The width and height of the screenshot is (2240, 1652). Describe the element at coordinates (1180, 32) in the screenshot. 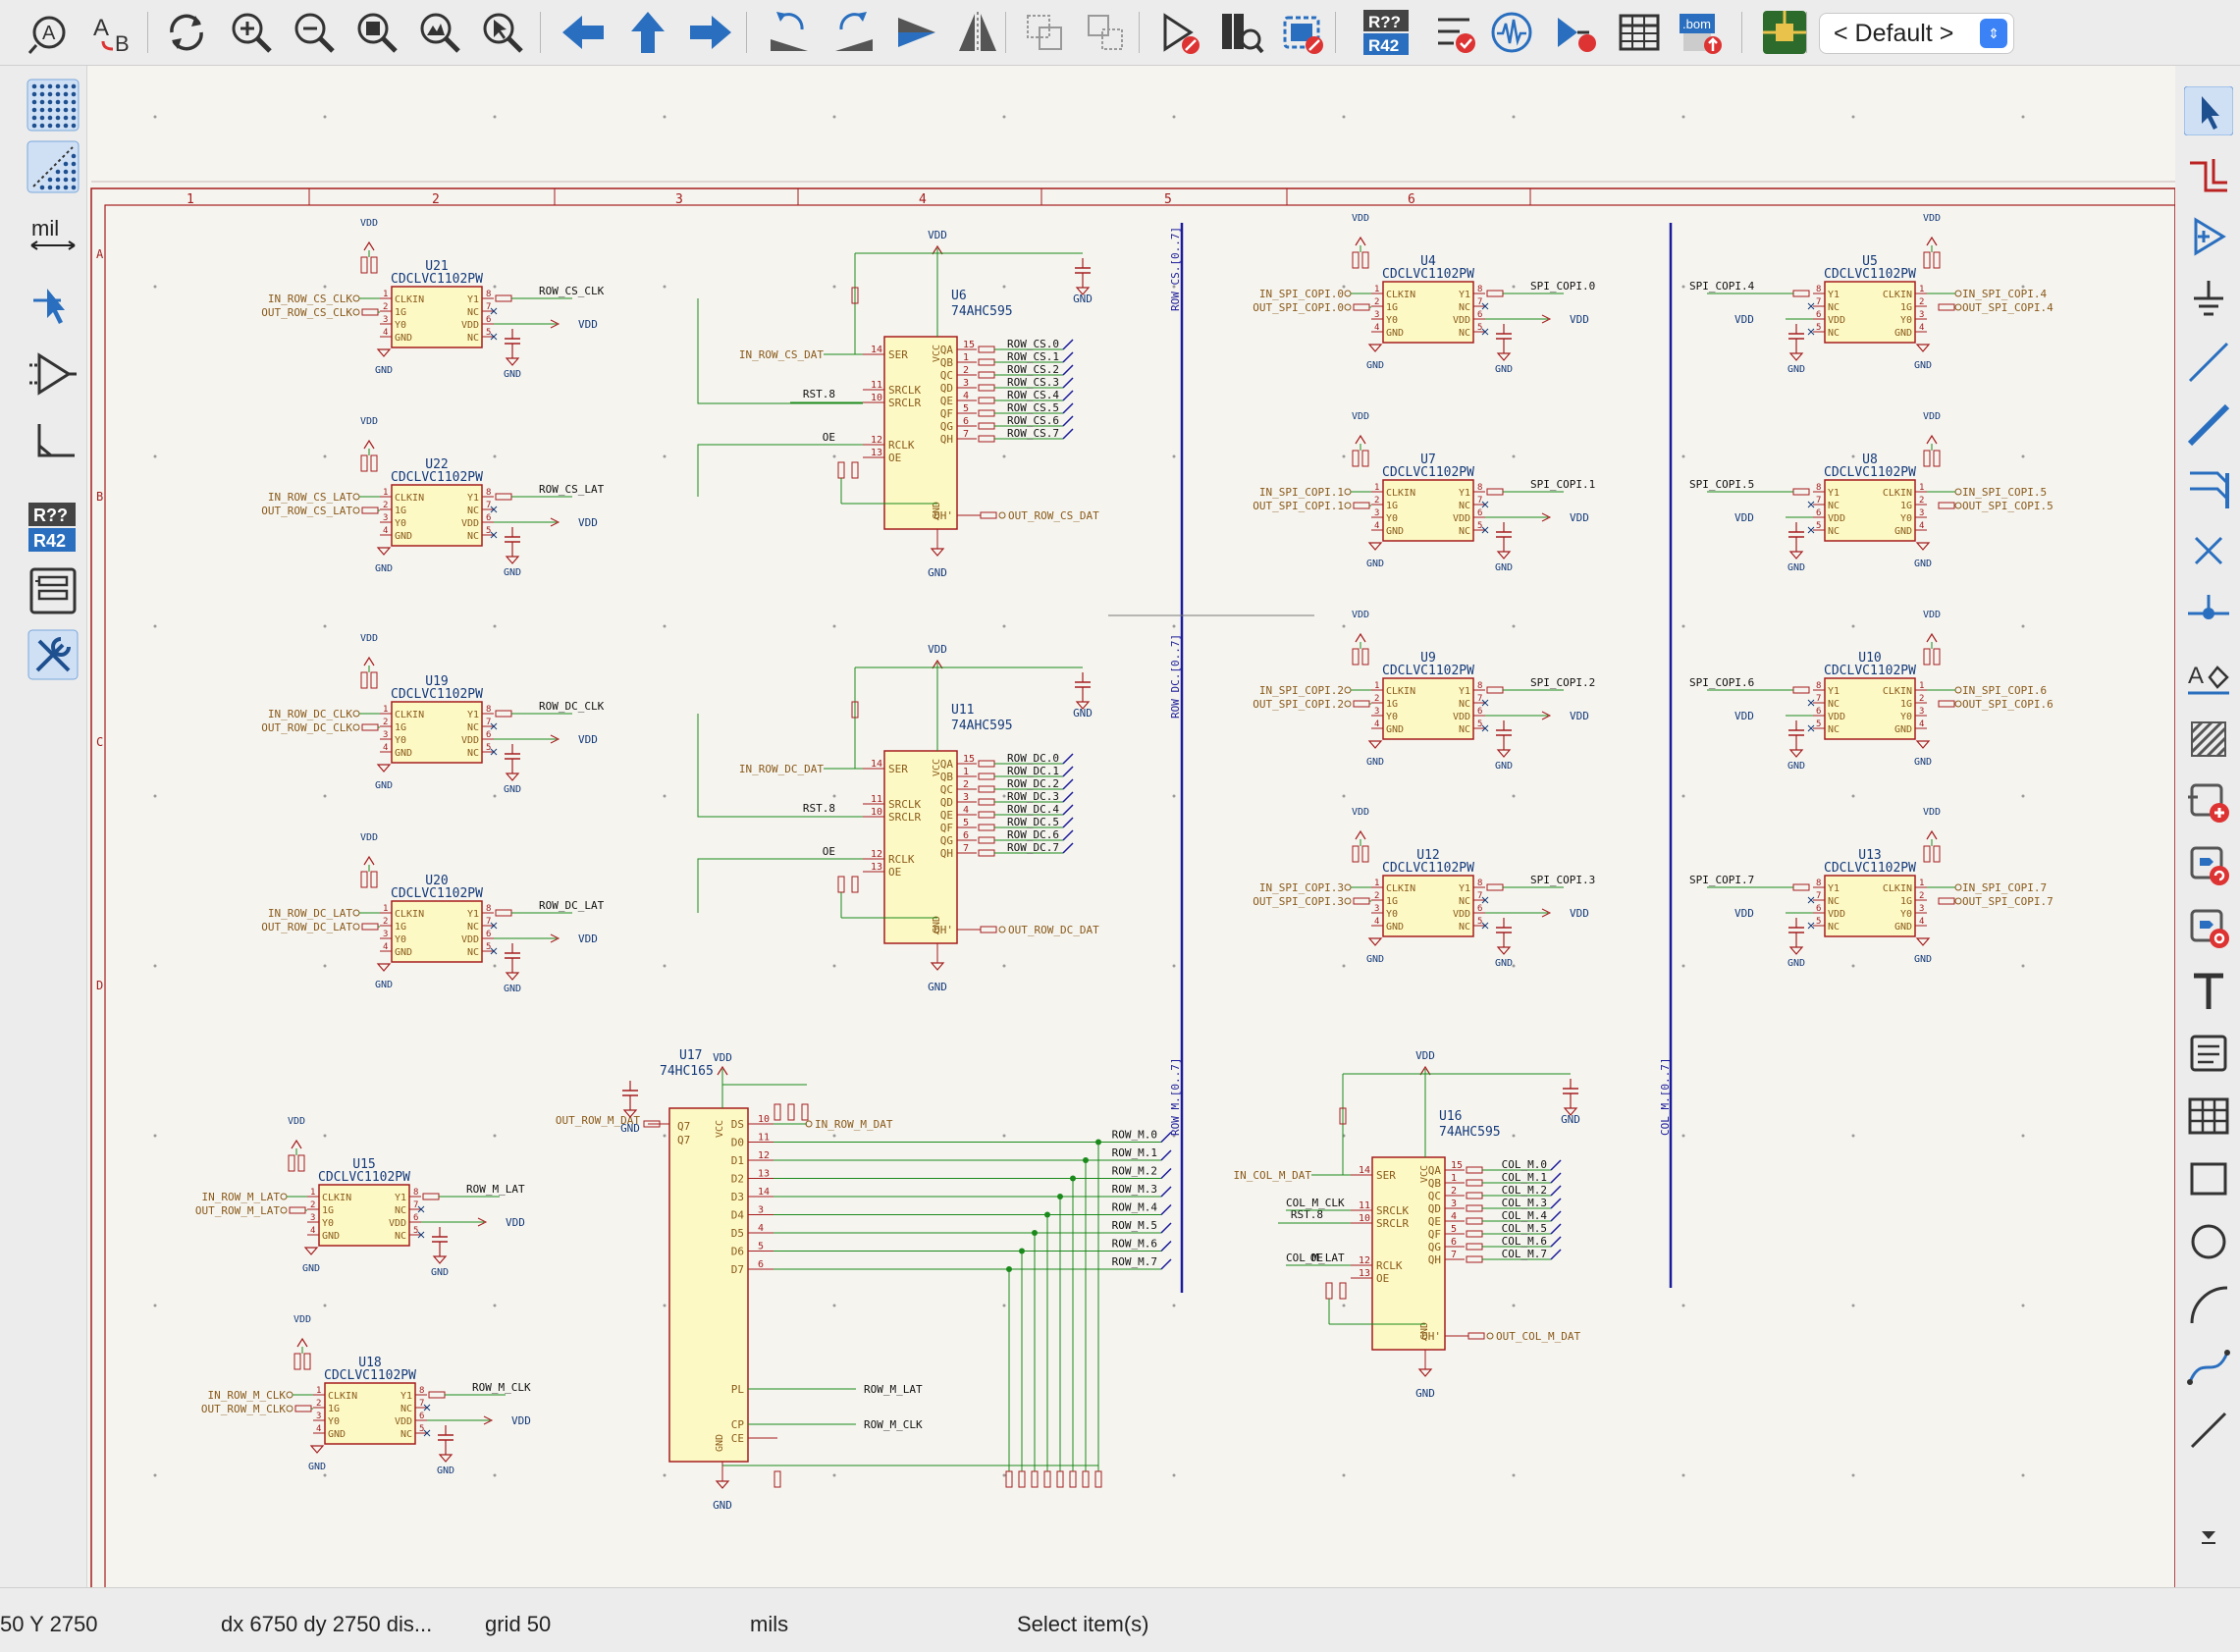

I see `simulator-button` at that location.